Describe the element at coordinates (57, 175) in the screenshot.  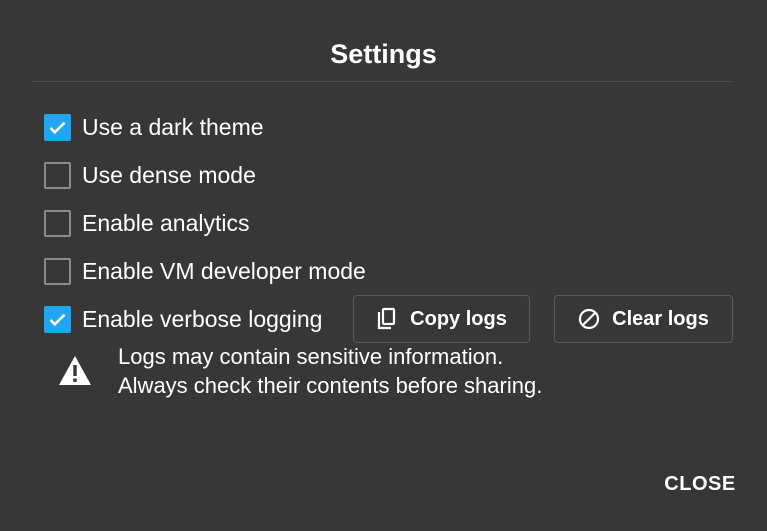
I see `dense-mode-checkbox` at that location.